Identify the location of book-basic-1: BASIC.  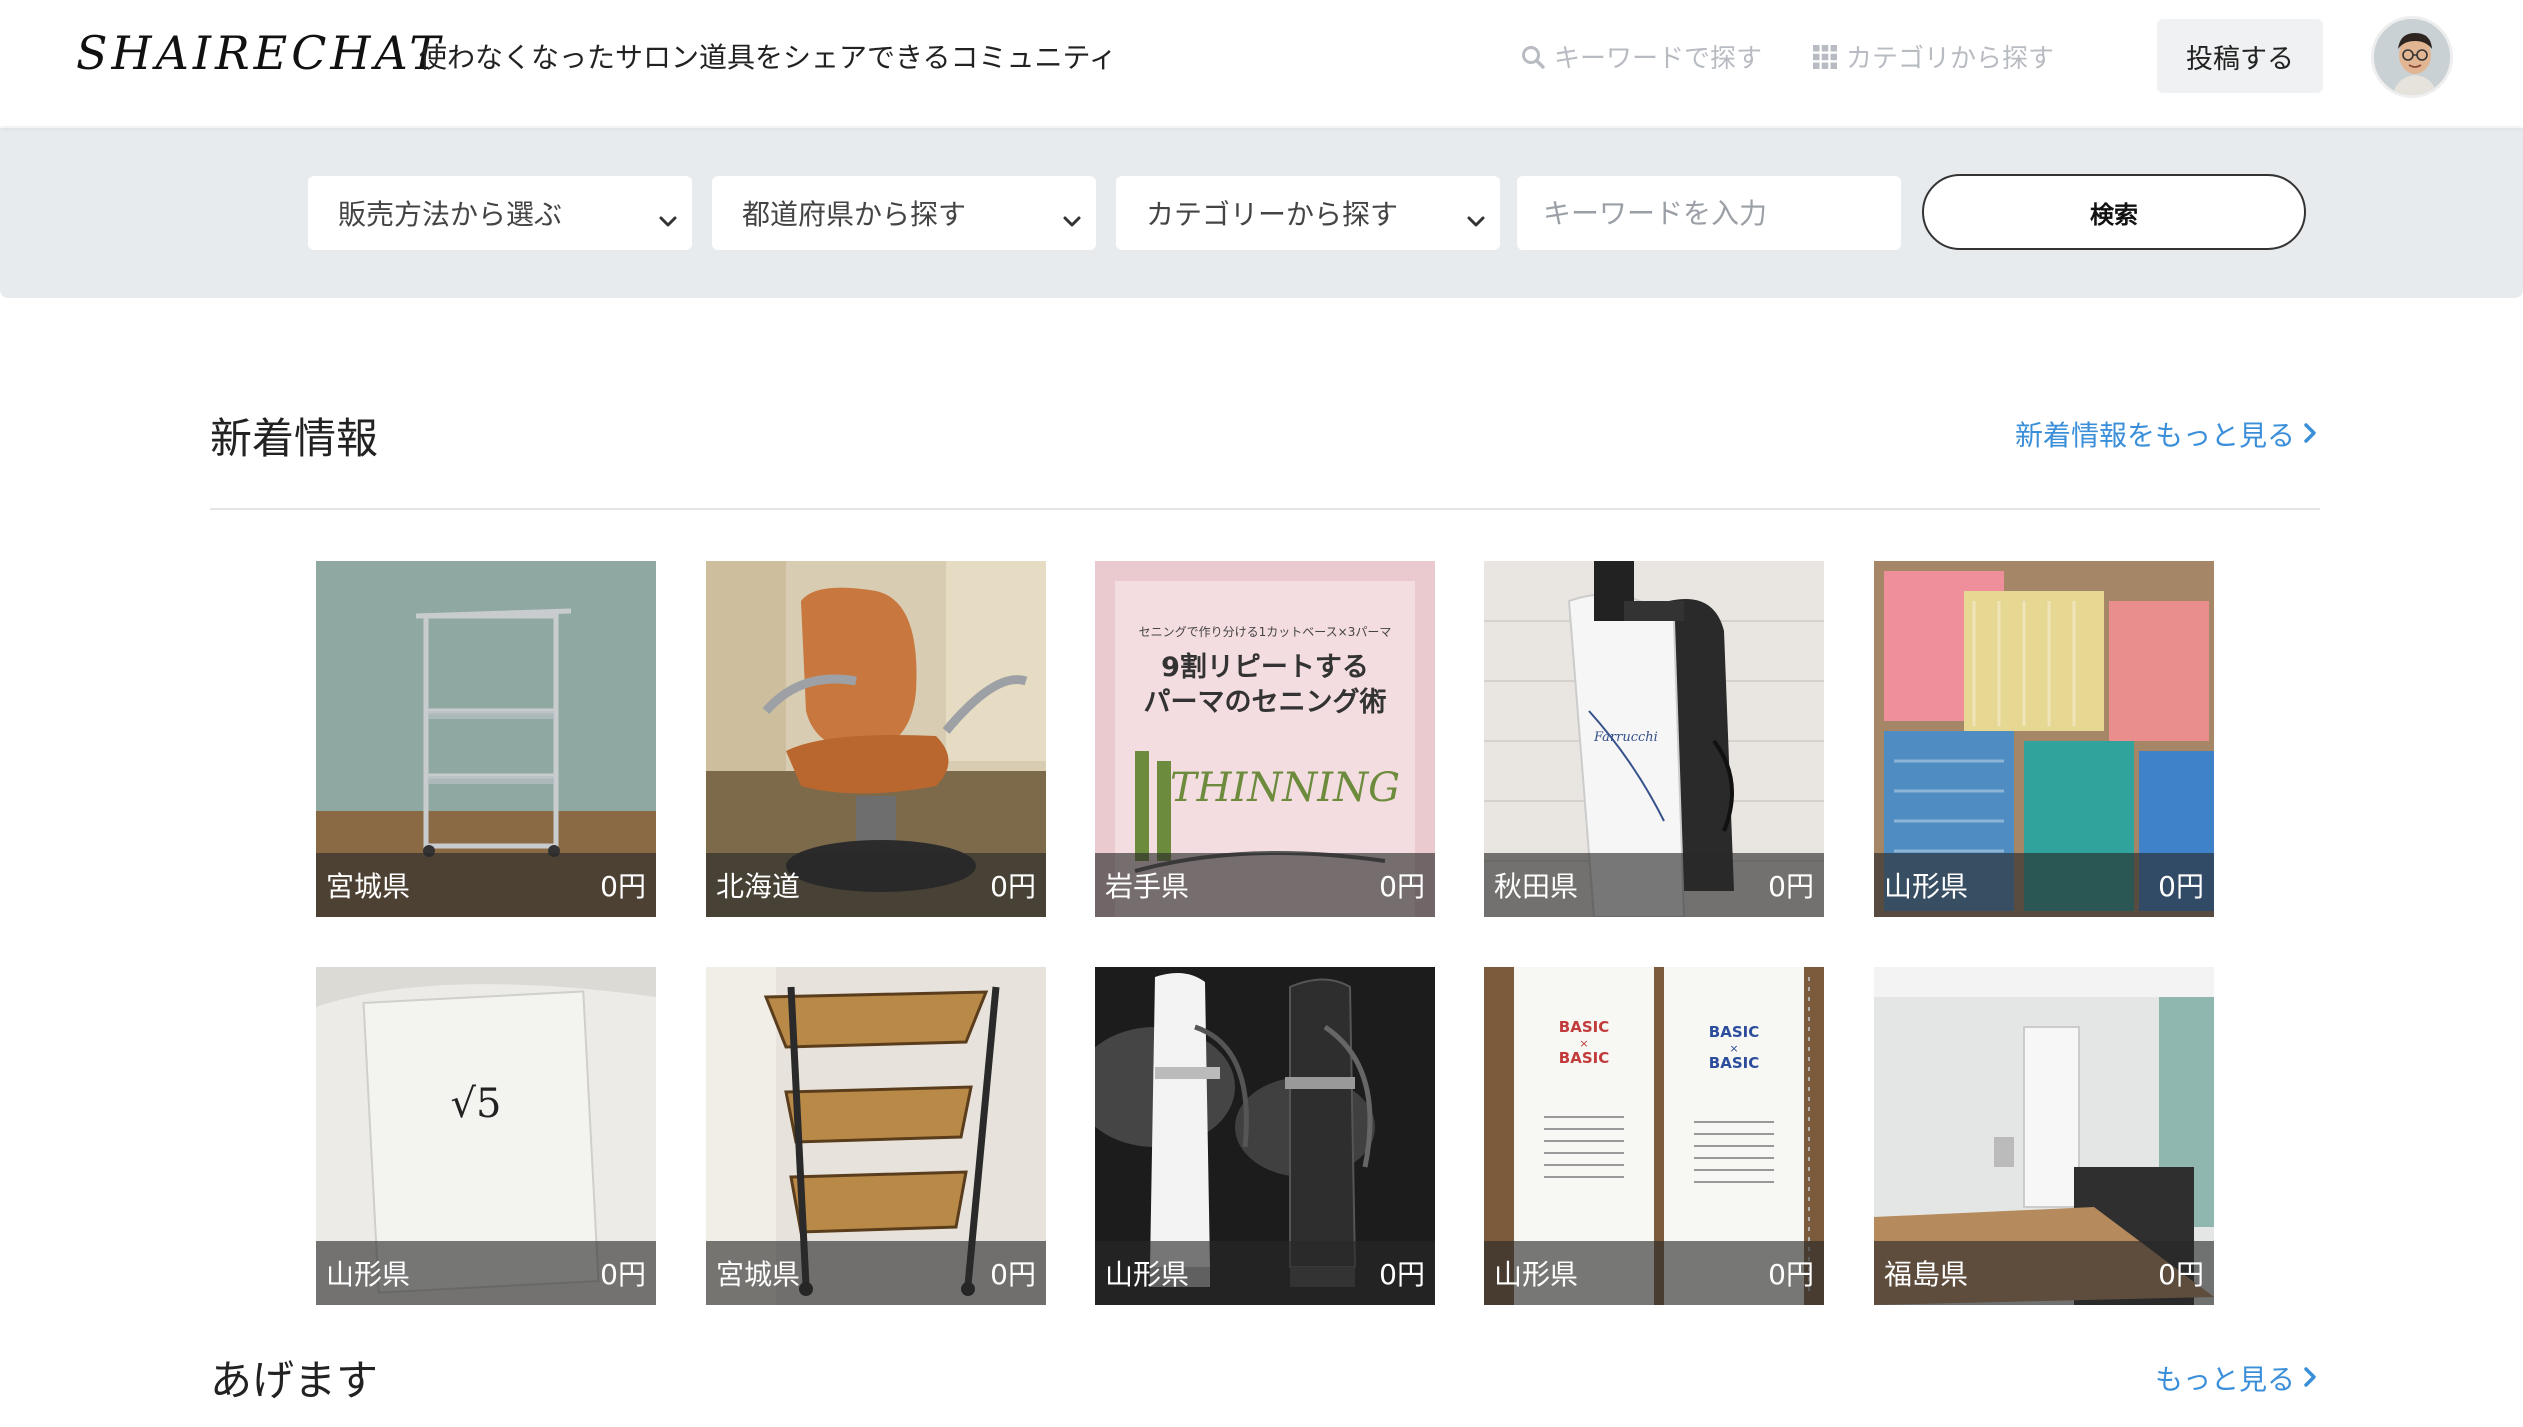
(1584, 1027).